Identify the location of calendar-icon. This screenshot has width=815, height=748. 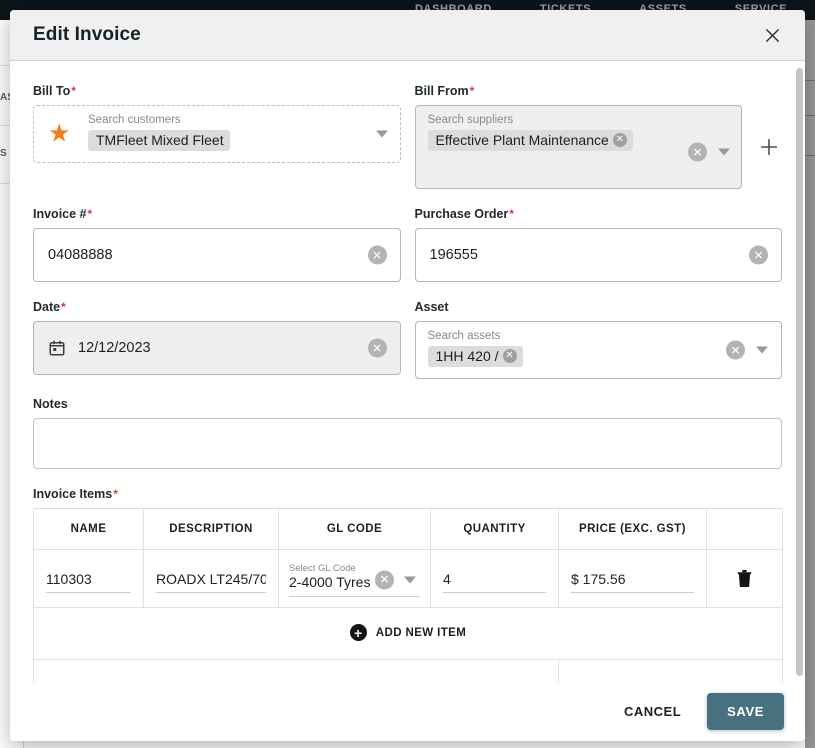
(57, 348).